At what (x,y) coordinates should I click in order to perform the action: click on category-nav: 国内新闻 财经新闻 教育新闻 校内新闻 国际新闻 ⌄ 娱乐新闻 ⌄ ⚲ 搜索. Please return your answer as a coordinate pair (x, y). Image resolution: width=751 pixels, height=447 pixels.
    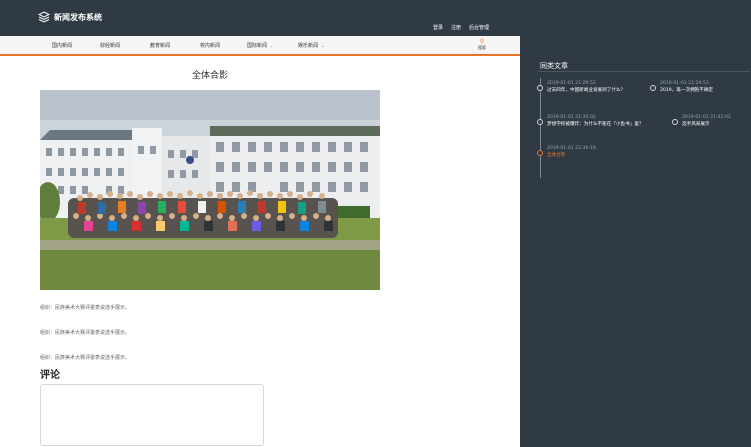
    Looking at the image, I should click on (260, 46).